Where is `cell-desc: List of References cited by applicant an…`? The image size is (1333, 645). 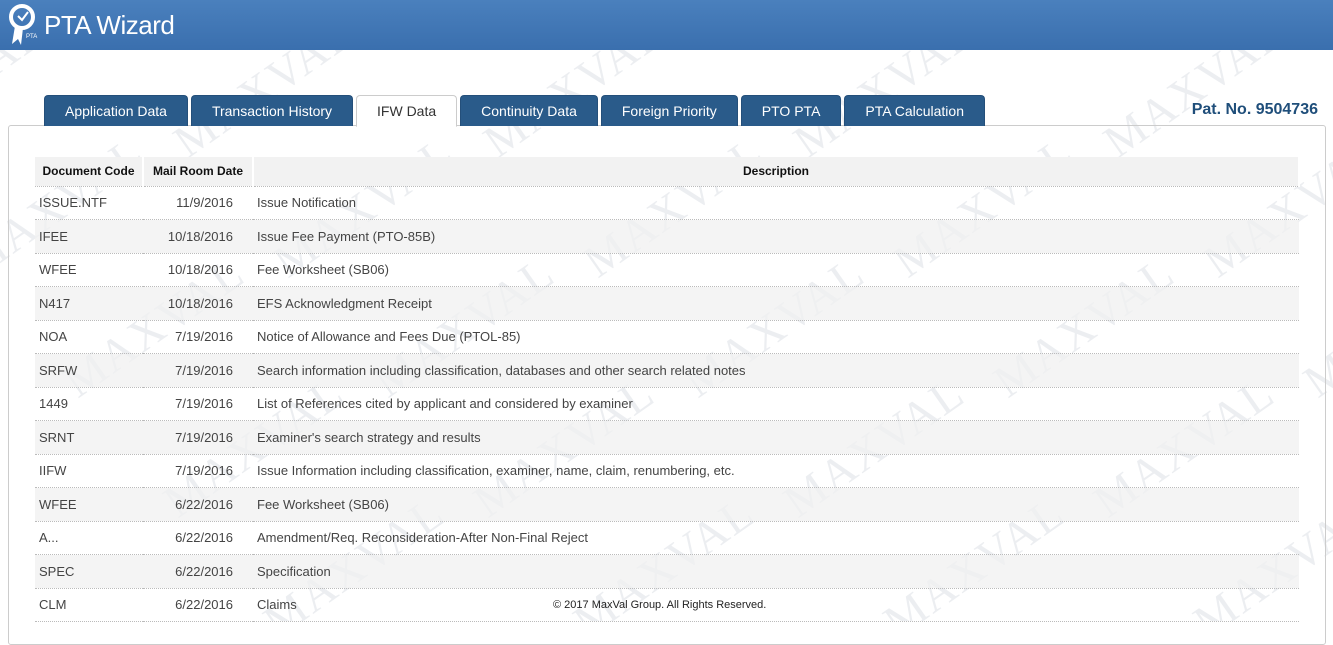 cell-desc: List of References cited by applicant an… is located at coordinates (776, 404).